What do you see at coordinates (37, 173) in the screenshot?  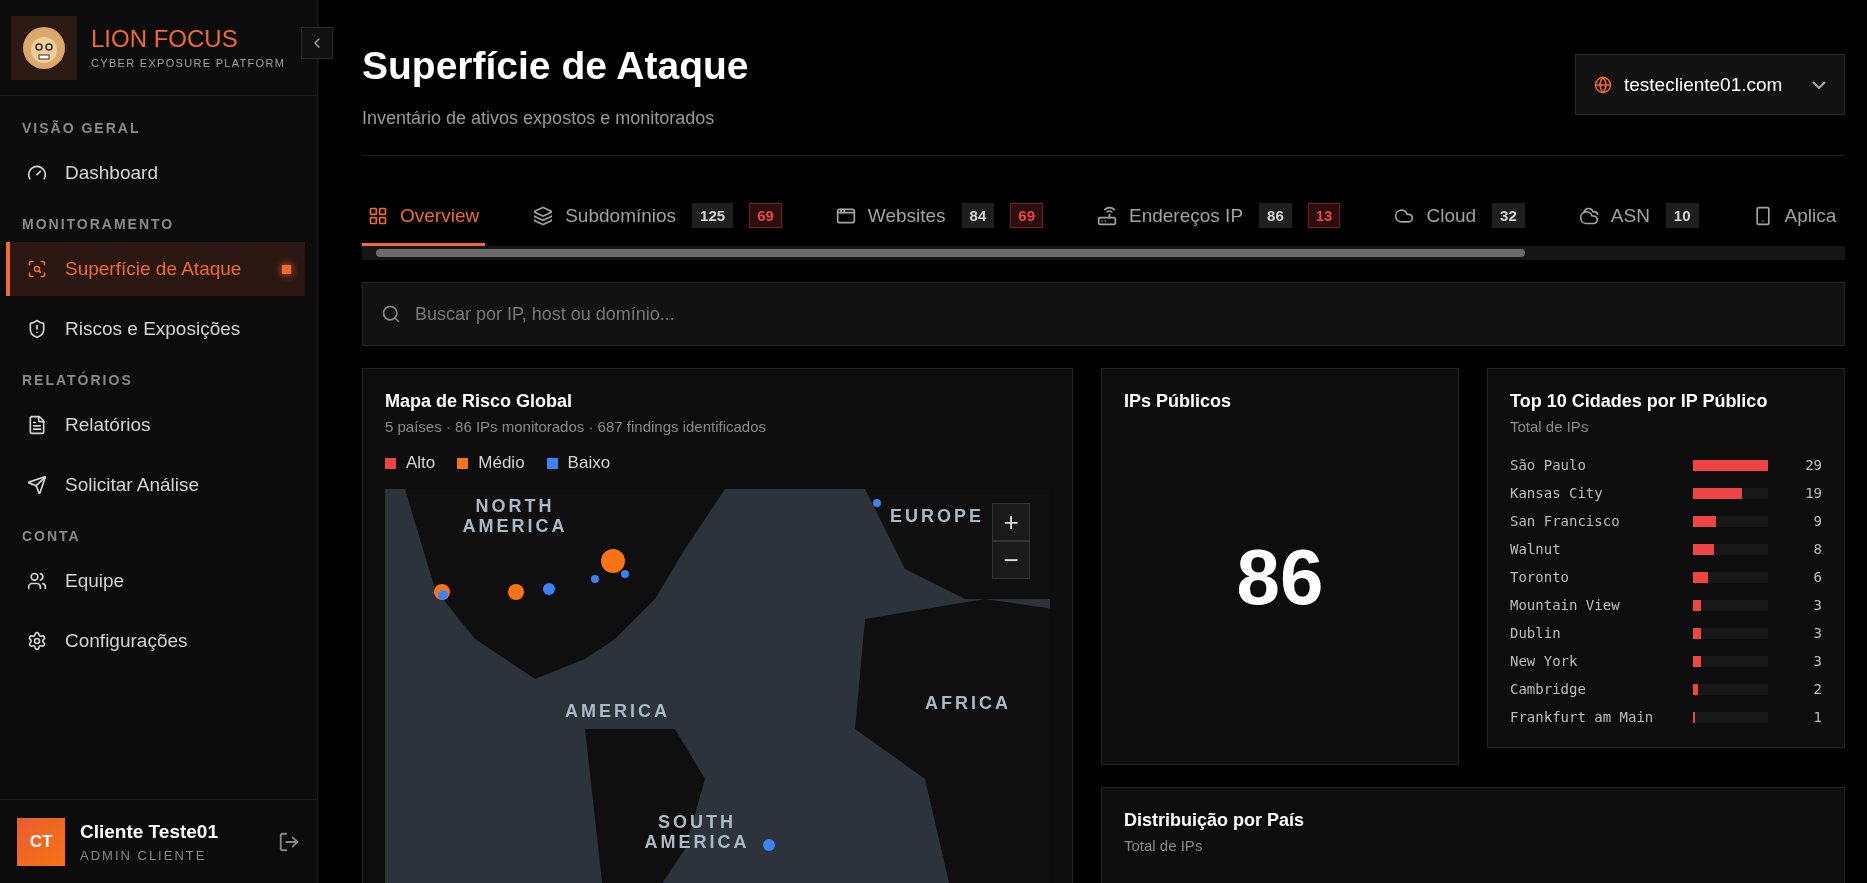 I see `gauge-icon` at bounding box center [37, 173].